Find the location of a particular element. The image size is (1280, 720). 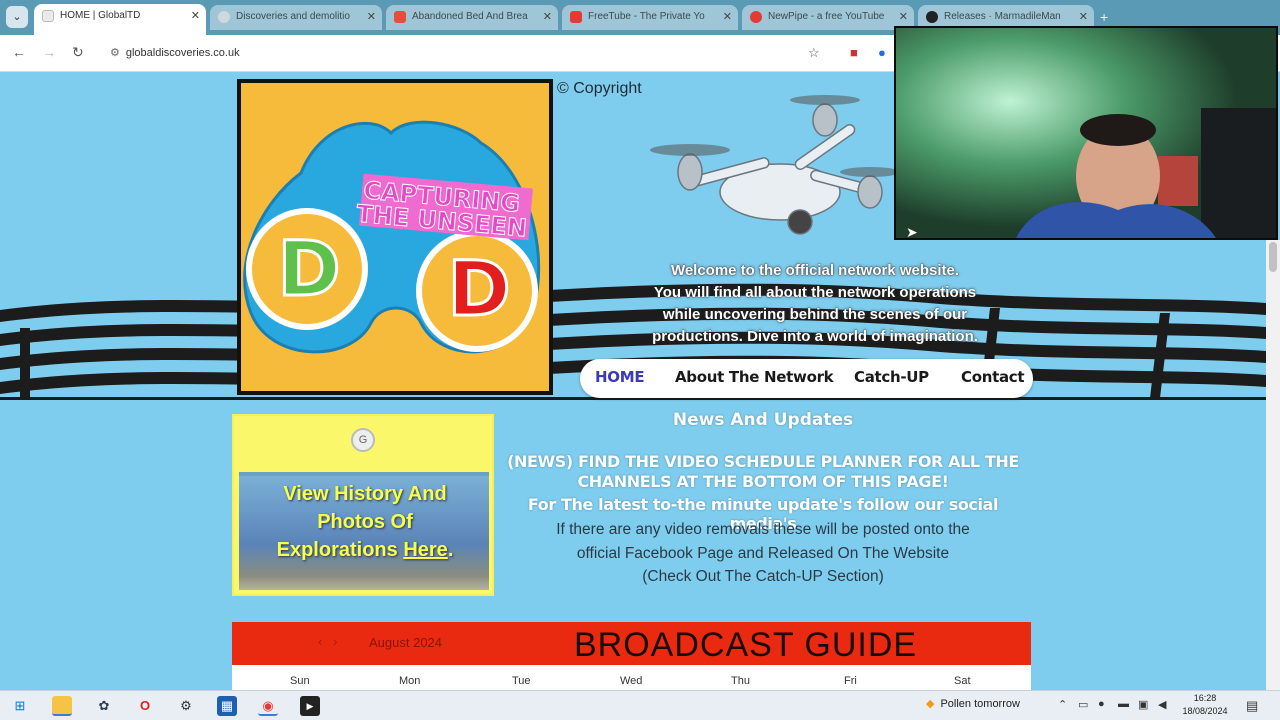

mouse-cursor-icon: ➤ is located at coordinates (912, 232).